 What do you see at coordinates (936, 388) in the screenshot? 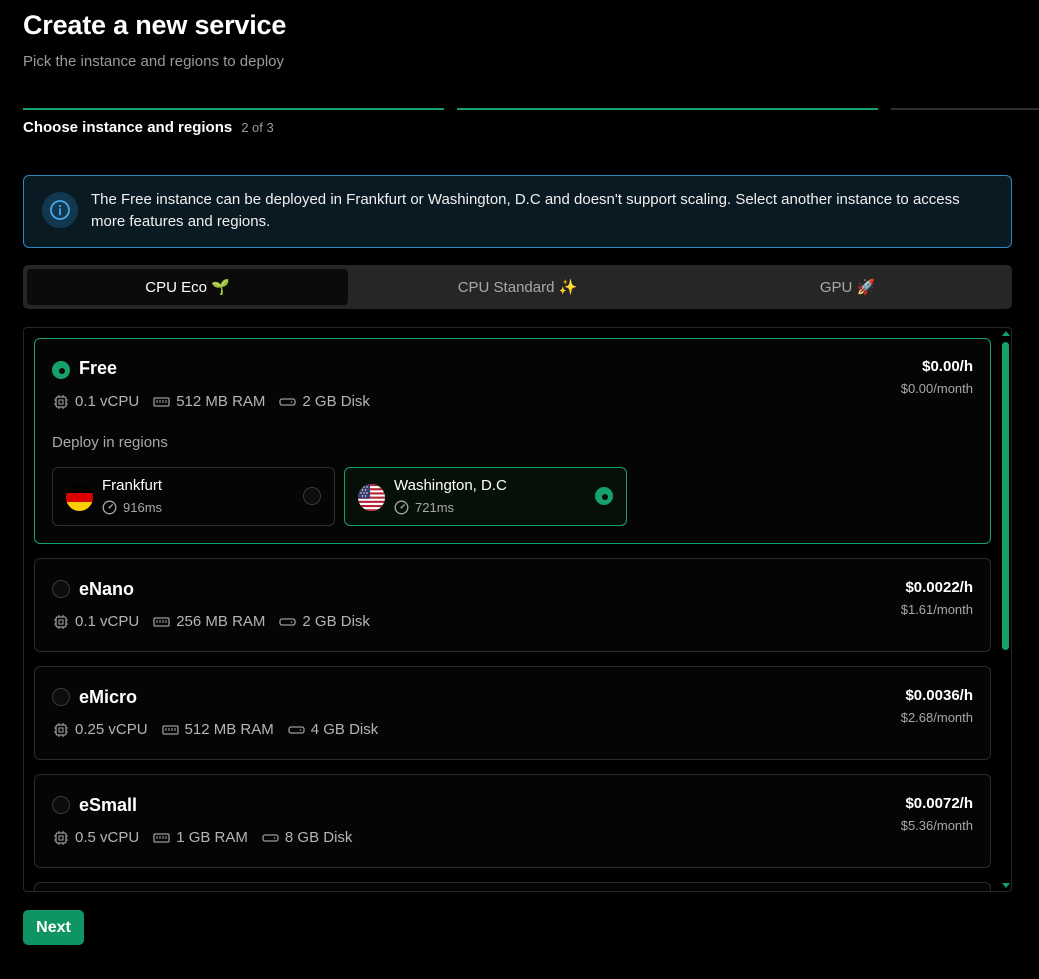
I see `price-per-month: $0.00/month` at bounding box center [936, 388].